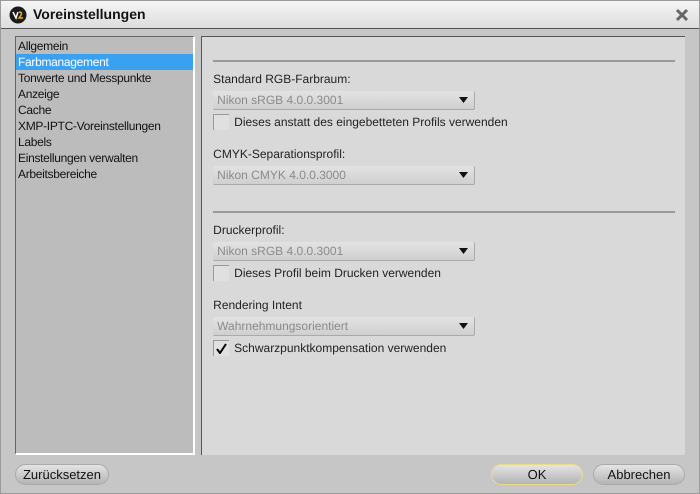 The image size is (700, 494). I want to click on field-label: Rendering Intent, so click(257, 305).